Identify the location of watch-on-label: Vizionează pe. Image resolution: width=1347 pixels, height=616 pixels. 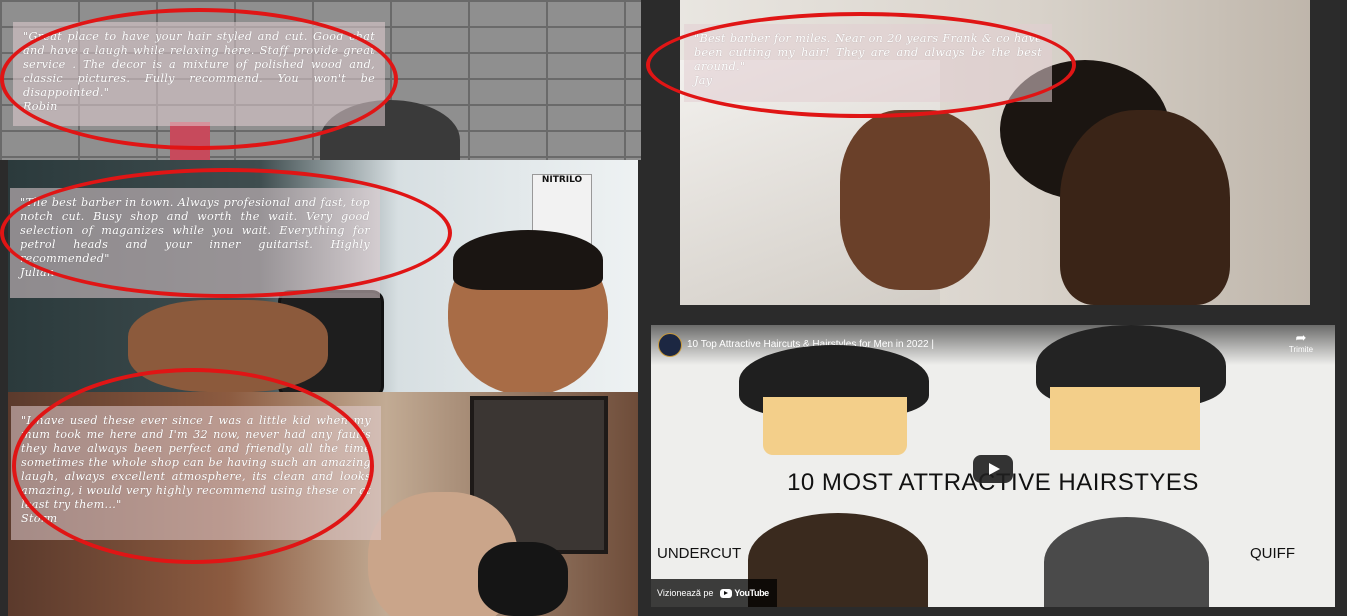
(685, 593).